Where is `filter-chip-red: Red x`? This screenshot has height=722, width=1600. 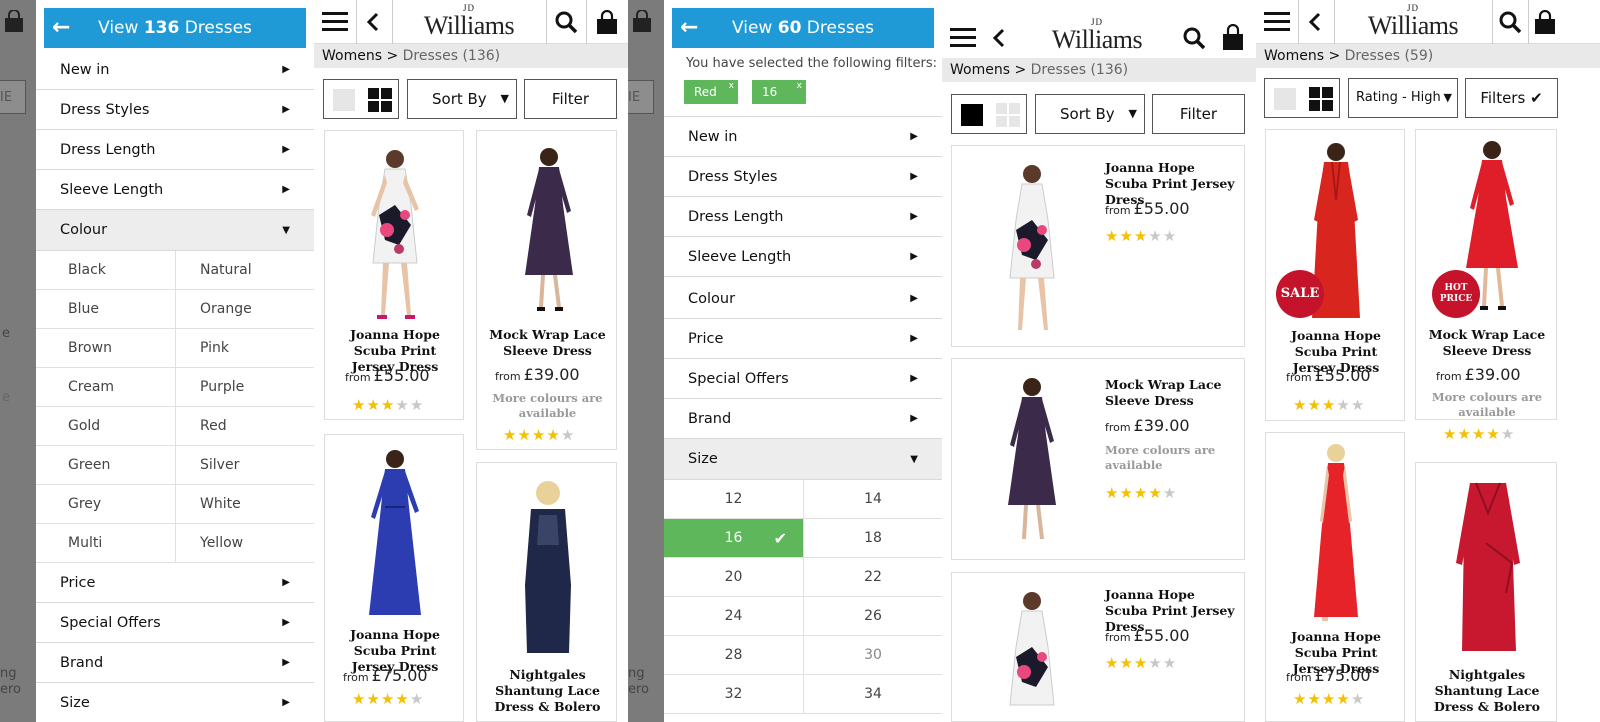
filter-chip-red: Red x is located at coordinates (711, 92).